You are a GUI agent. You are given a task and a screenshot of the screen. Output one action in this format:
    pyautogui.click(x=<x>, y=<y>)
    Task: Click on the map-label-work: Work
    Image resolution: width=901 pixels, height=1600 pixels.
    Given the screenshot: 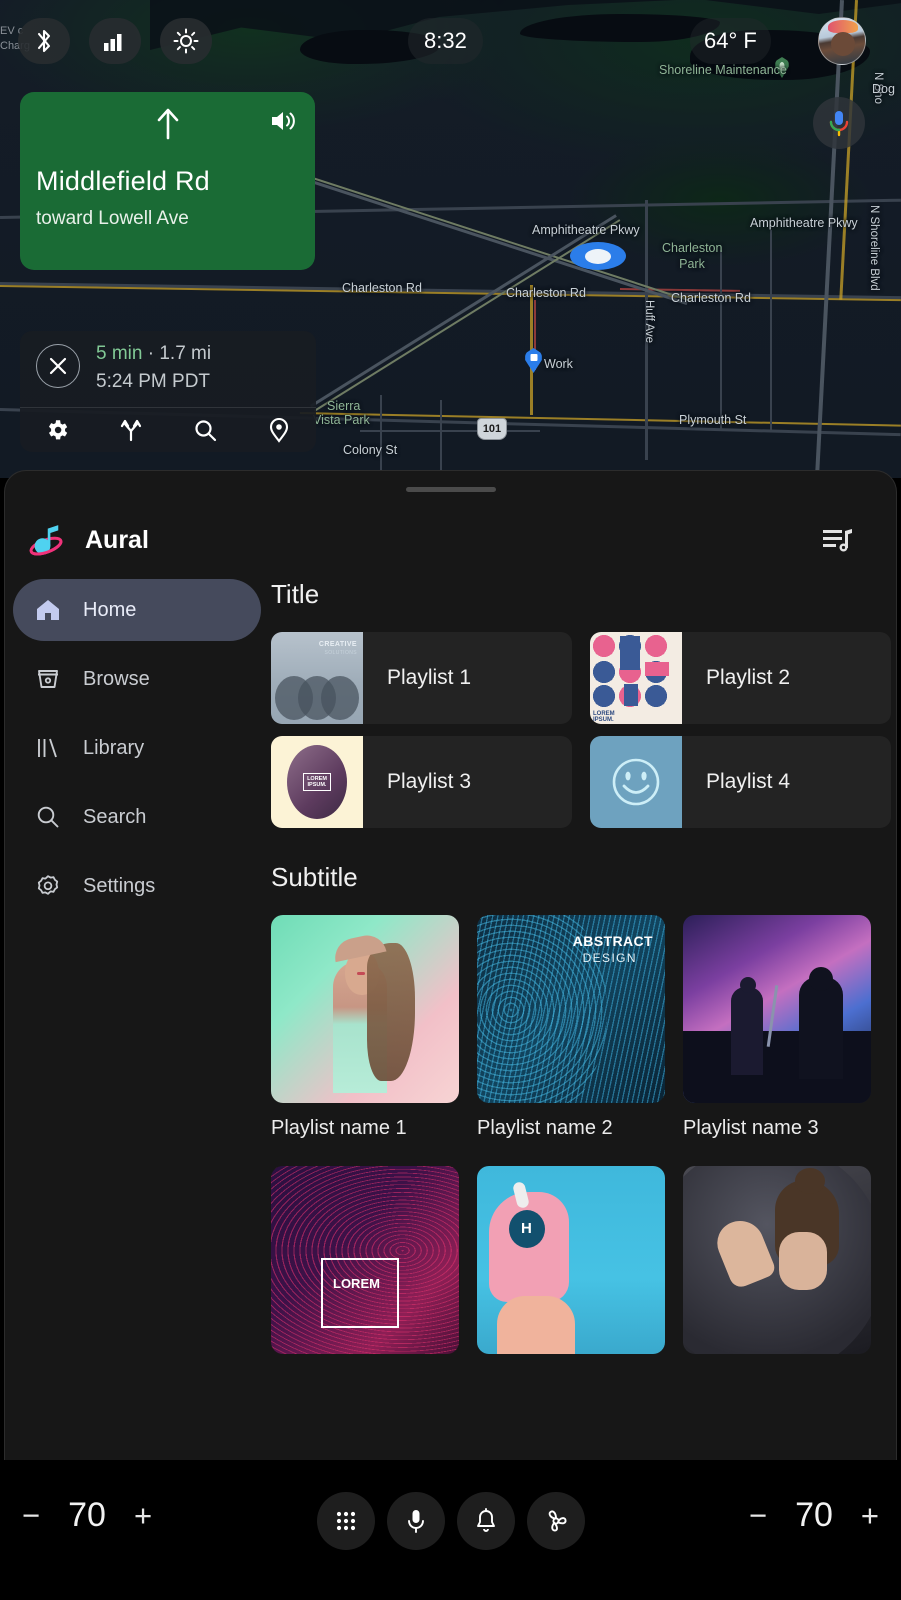 What is the action you would take?
    pyautogui.click(x=558, y=364)
    